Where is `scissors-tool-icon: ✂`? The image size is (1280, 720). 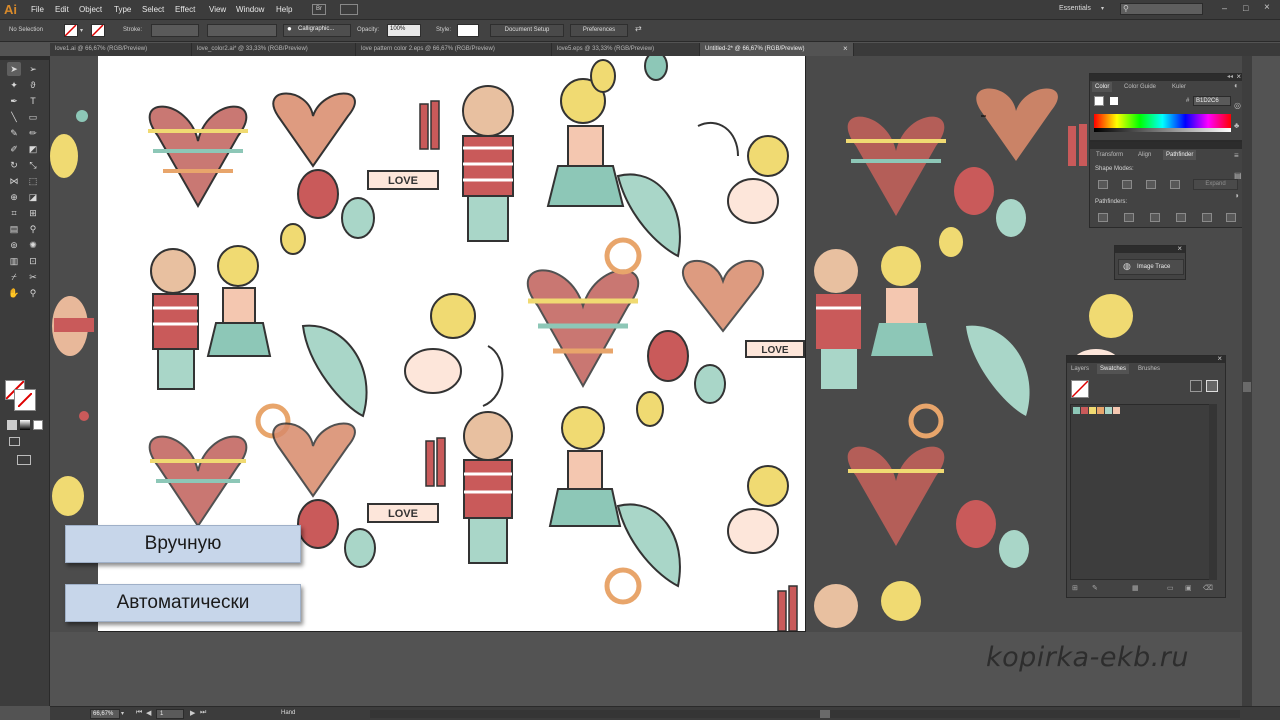
scissors-tool-icon: ✂ is located at coordinates (33, 277).